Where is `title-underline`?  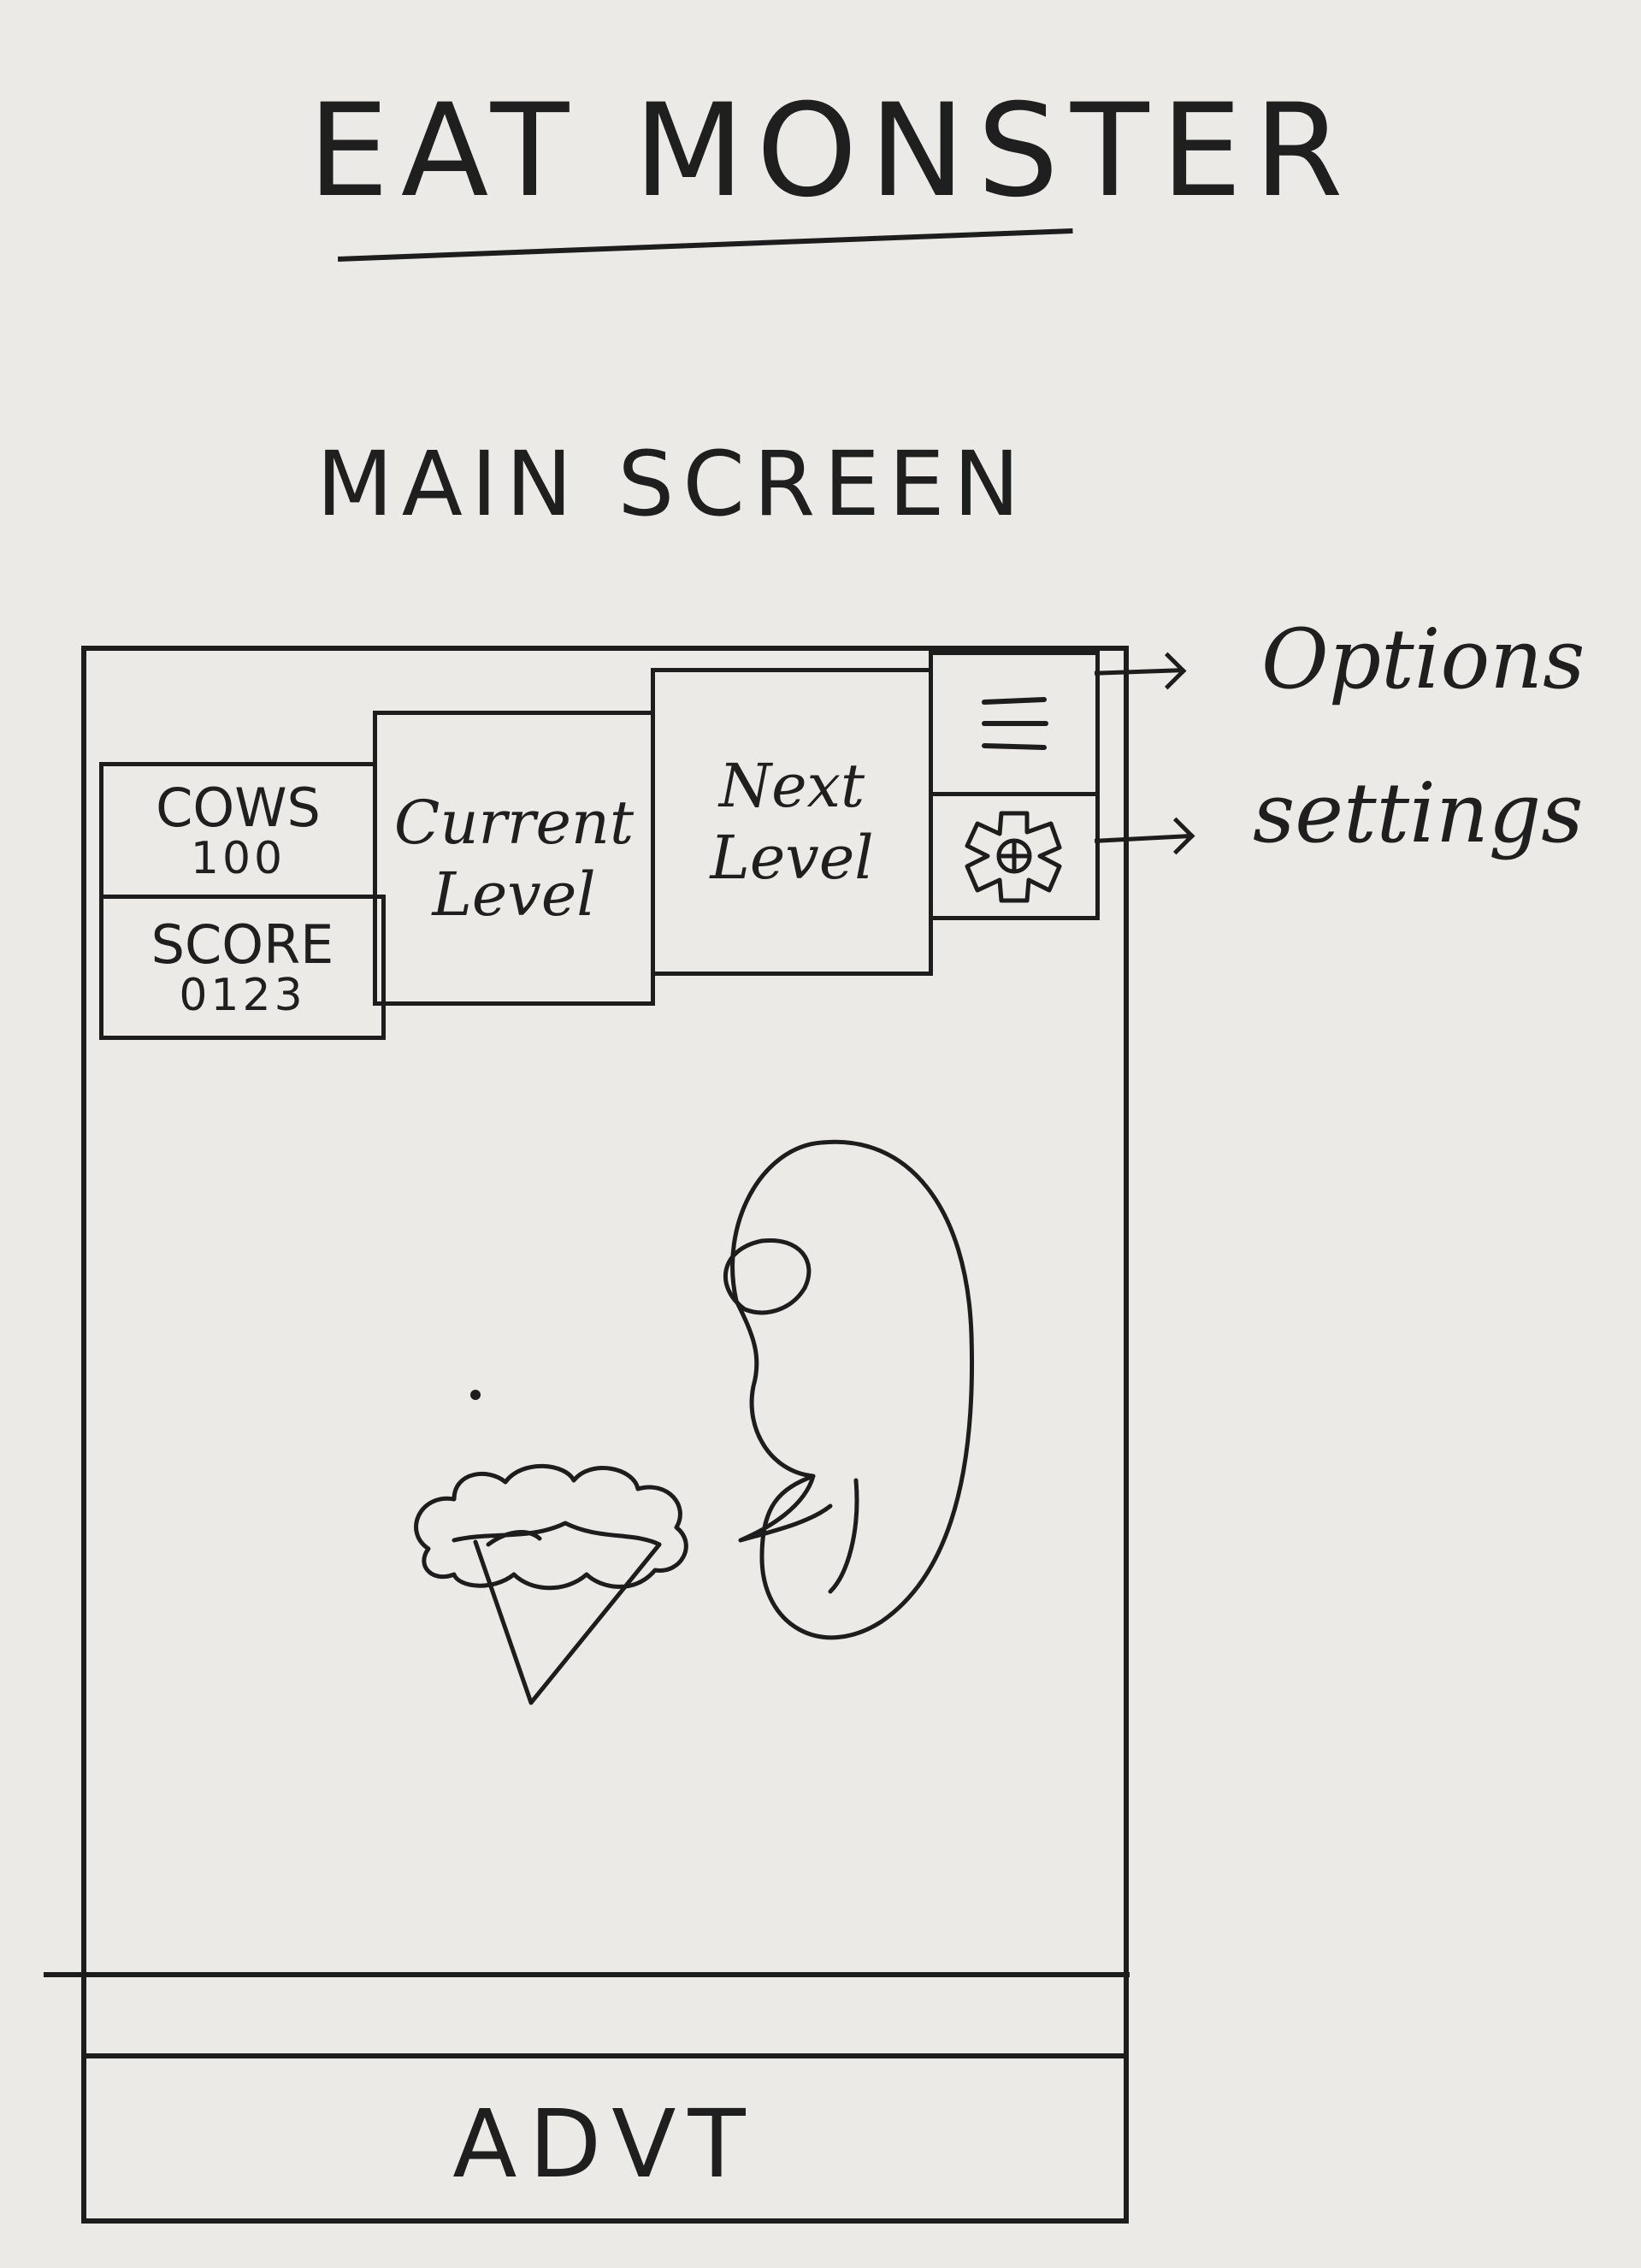
title-underline is located at coordinates (705, 244).